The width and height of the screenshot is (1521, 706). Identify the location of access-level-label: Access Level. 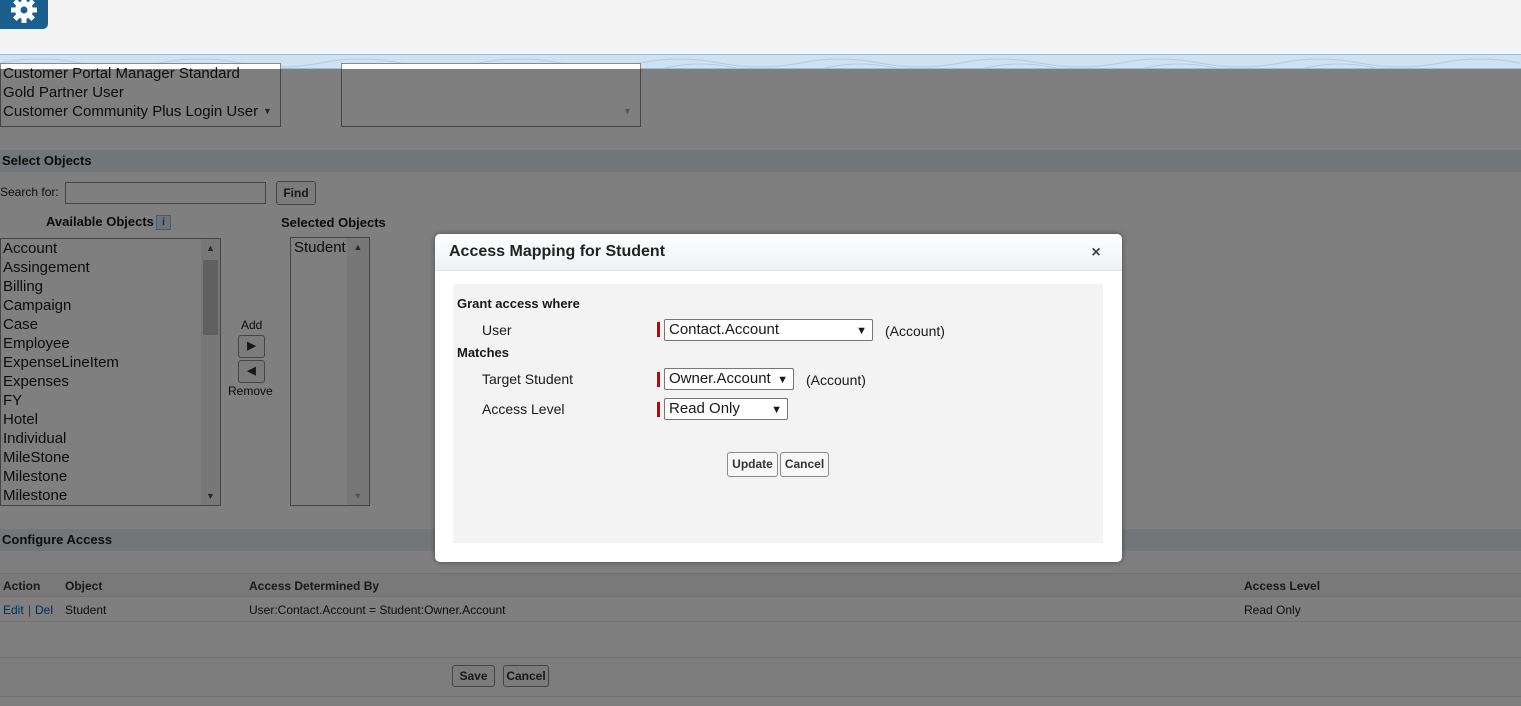
(523, 409).